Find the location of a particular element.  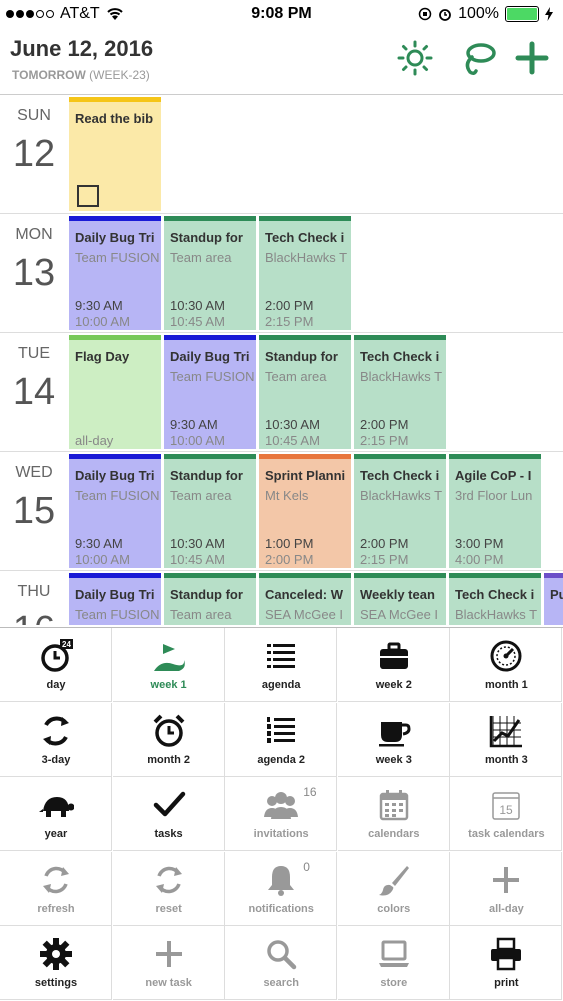

event-end: 2:00 PM is located at coordinates (289, 559).